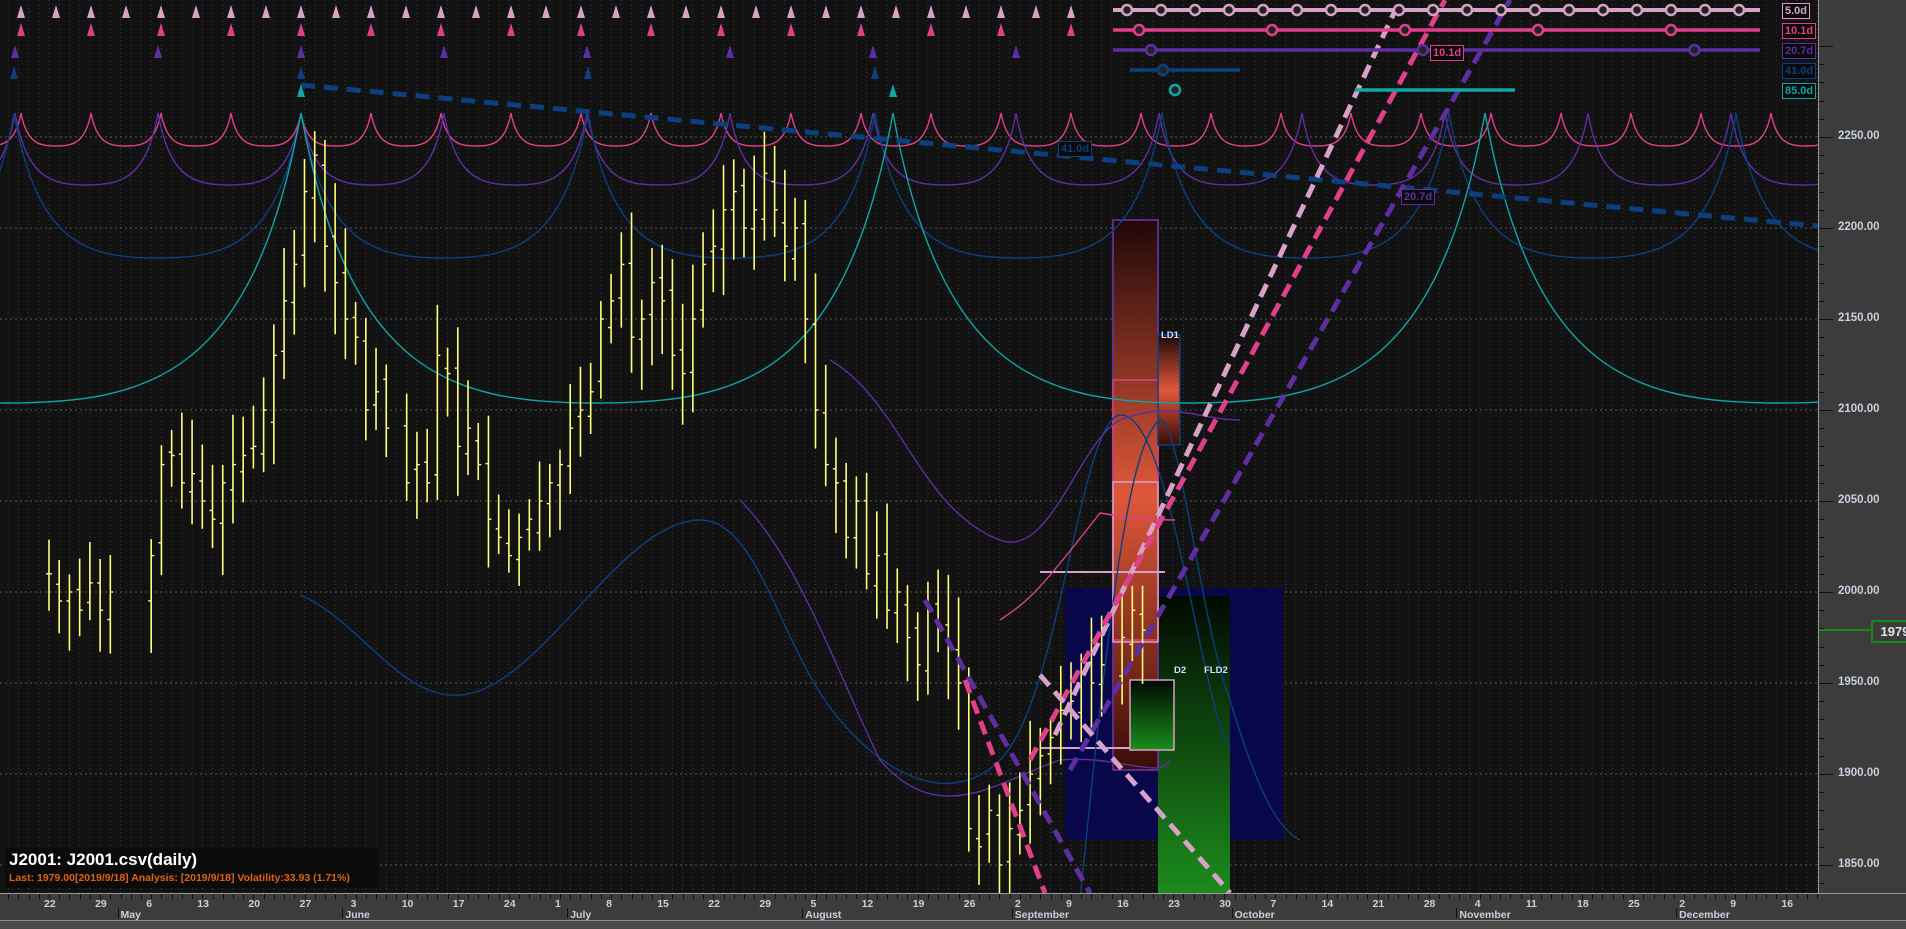 Image resolution: width=1906 pixels, height=929 pixels. I want to click on date-label: 21, so click(1378, 904).